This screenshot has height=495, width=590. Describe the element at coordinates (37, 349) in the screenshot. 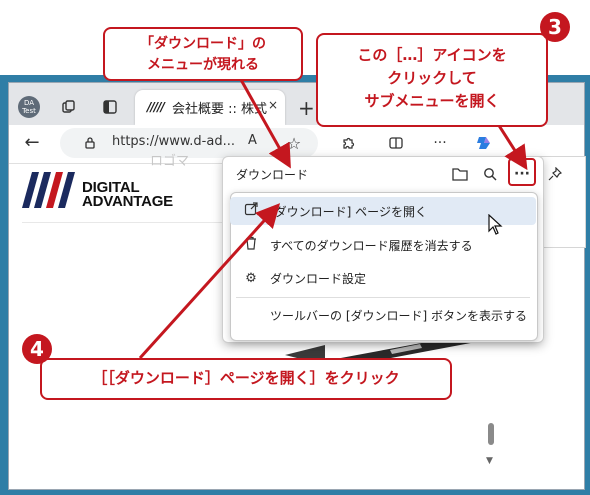

I see `step-badge-4: 4` at that location.